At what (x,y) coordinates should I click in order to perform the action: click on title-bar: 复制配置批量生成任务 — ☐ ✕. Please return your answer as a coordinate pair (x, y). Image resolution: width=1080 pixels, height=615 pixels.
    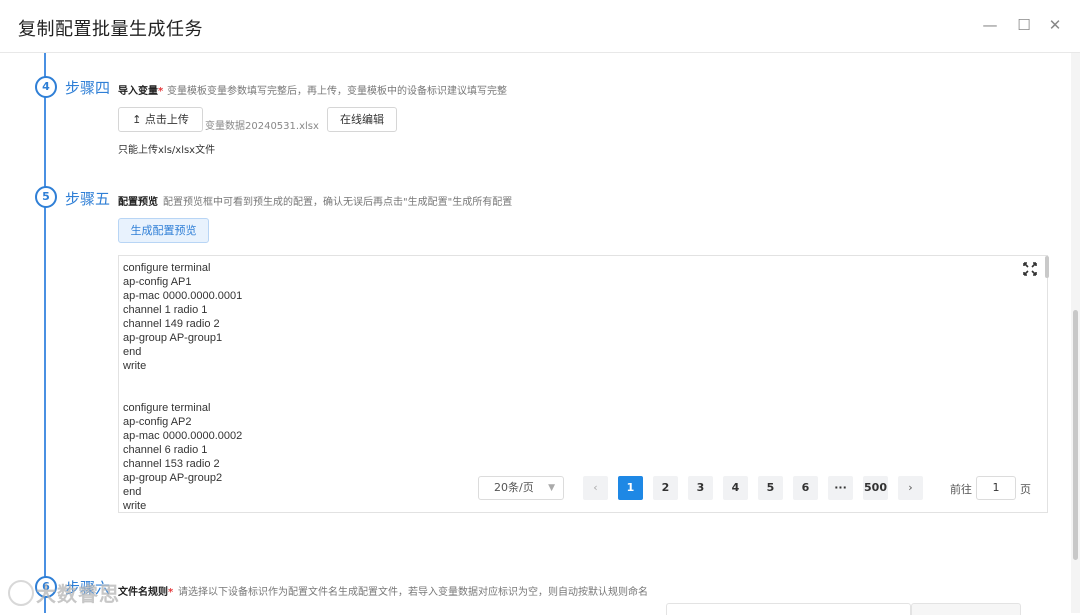
    Looking at the image, I should click on (540, 26).